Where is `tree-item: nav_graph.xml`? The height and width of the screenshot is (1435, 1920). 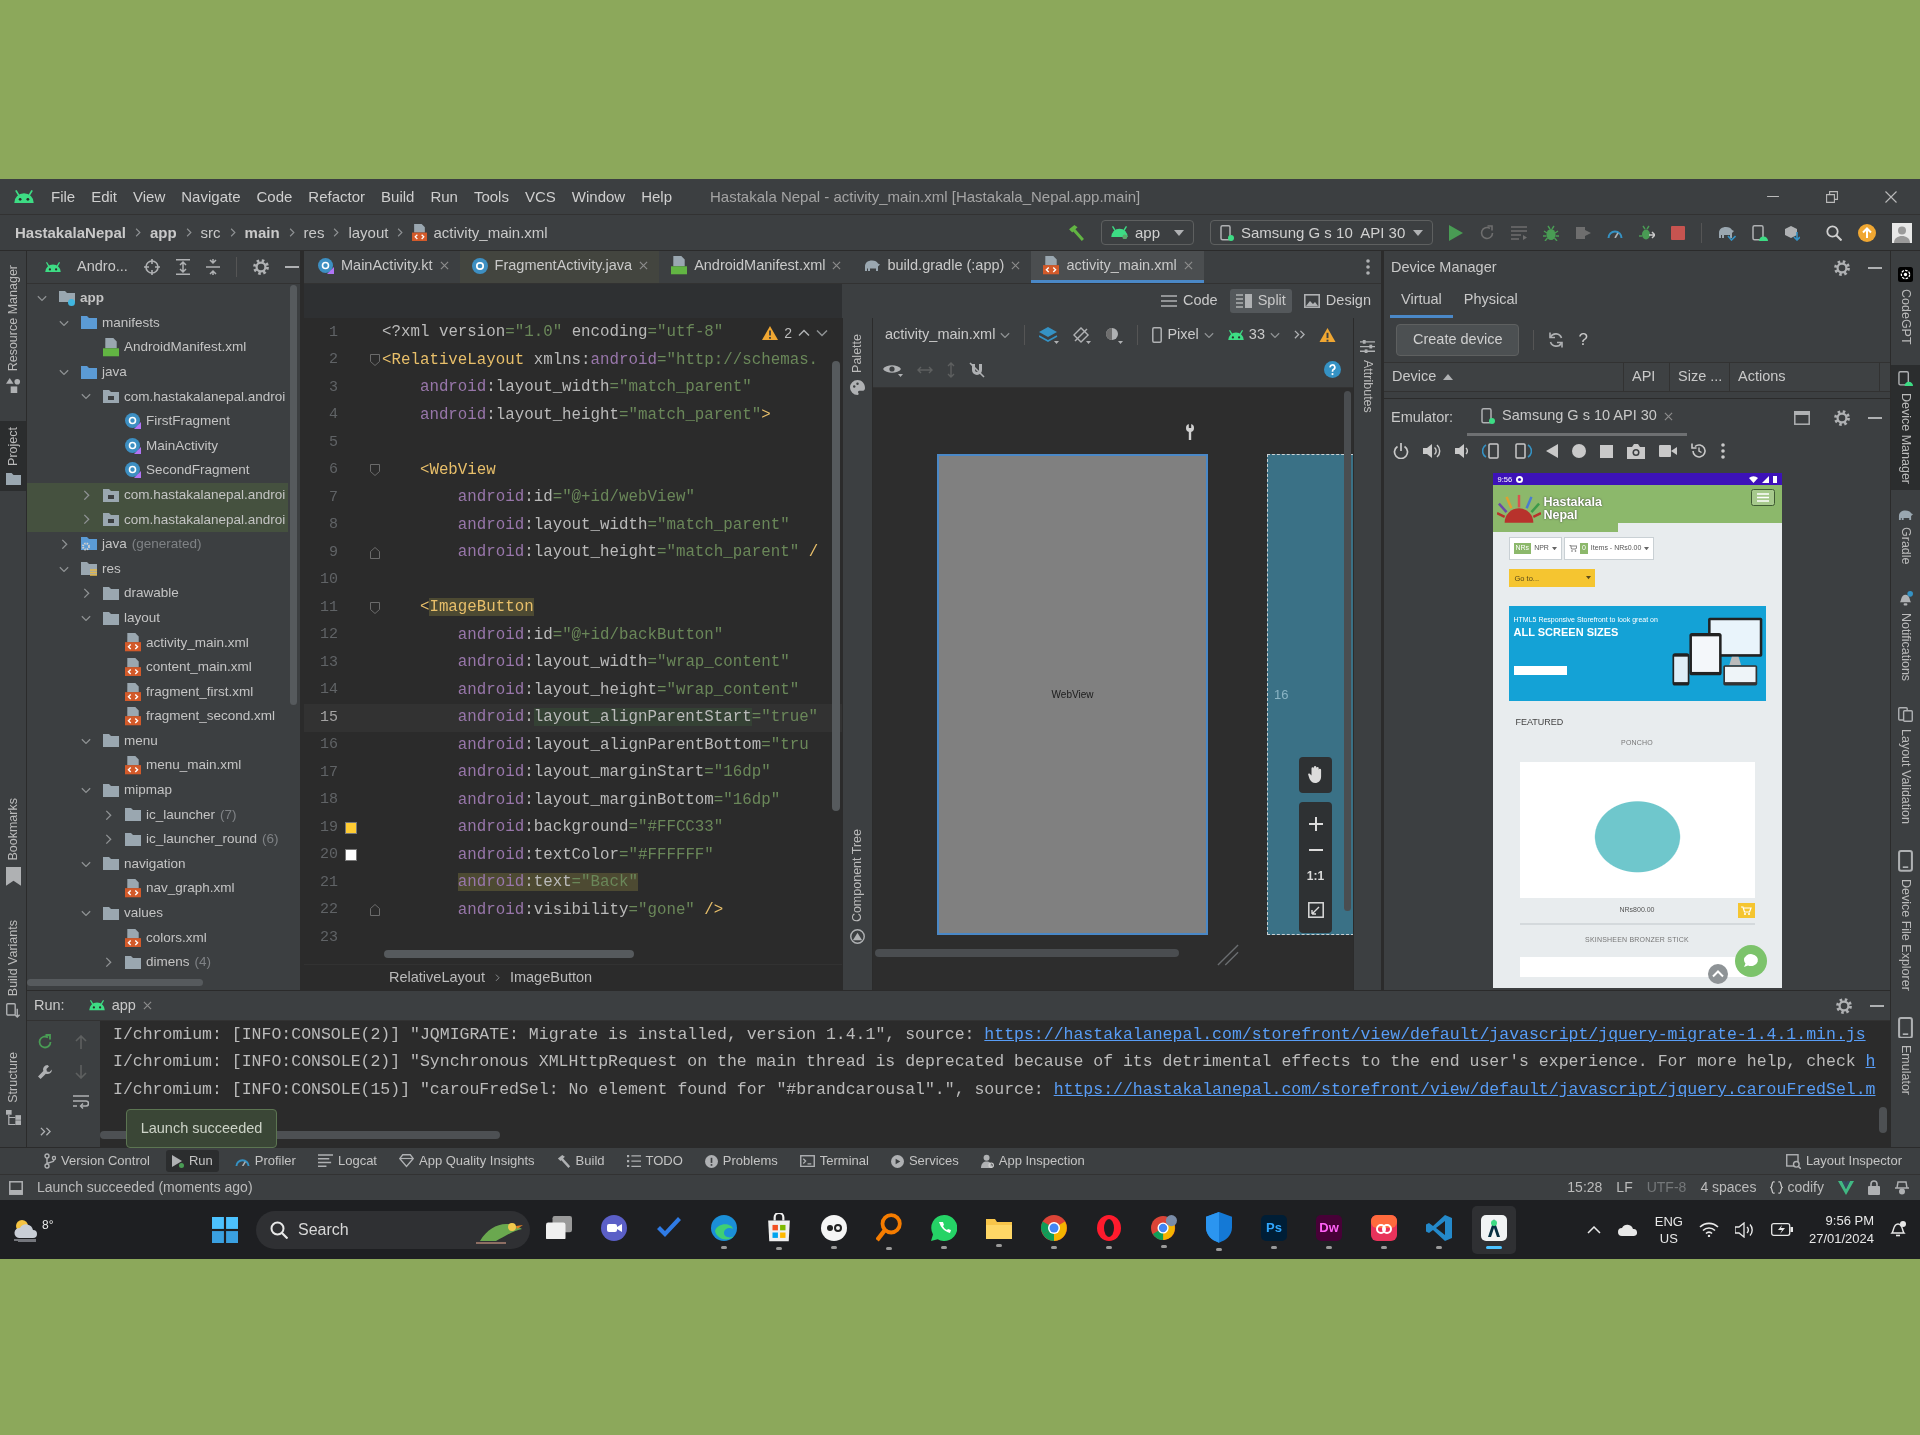 tree-item: nav_graph.xml is located at coordinates (157, 888).